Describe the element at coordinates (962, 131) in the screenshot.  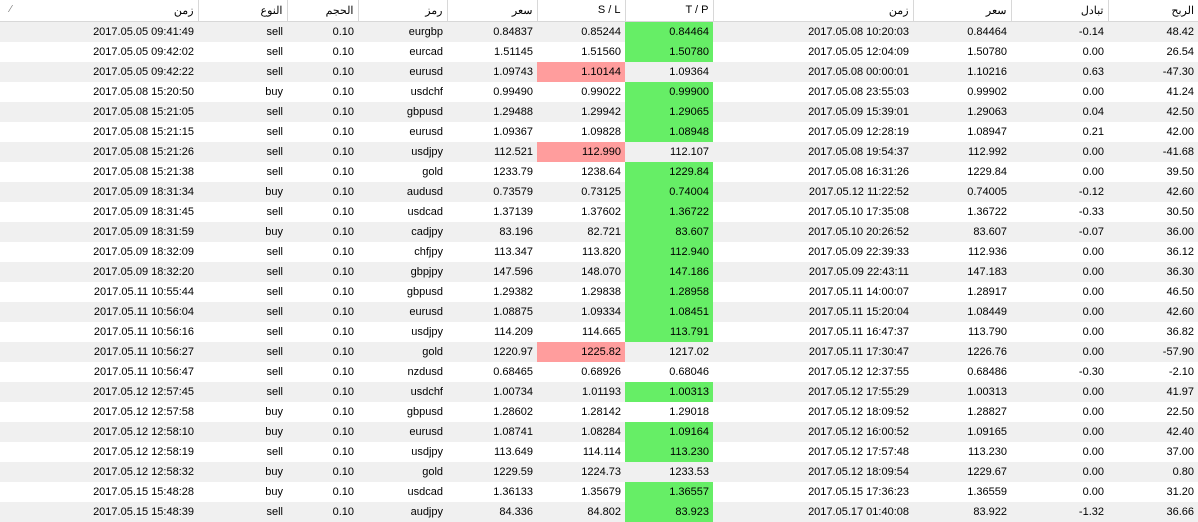
I see `close-price-cell: 1.08947` at that location.